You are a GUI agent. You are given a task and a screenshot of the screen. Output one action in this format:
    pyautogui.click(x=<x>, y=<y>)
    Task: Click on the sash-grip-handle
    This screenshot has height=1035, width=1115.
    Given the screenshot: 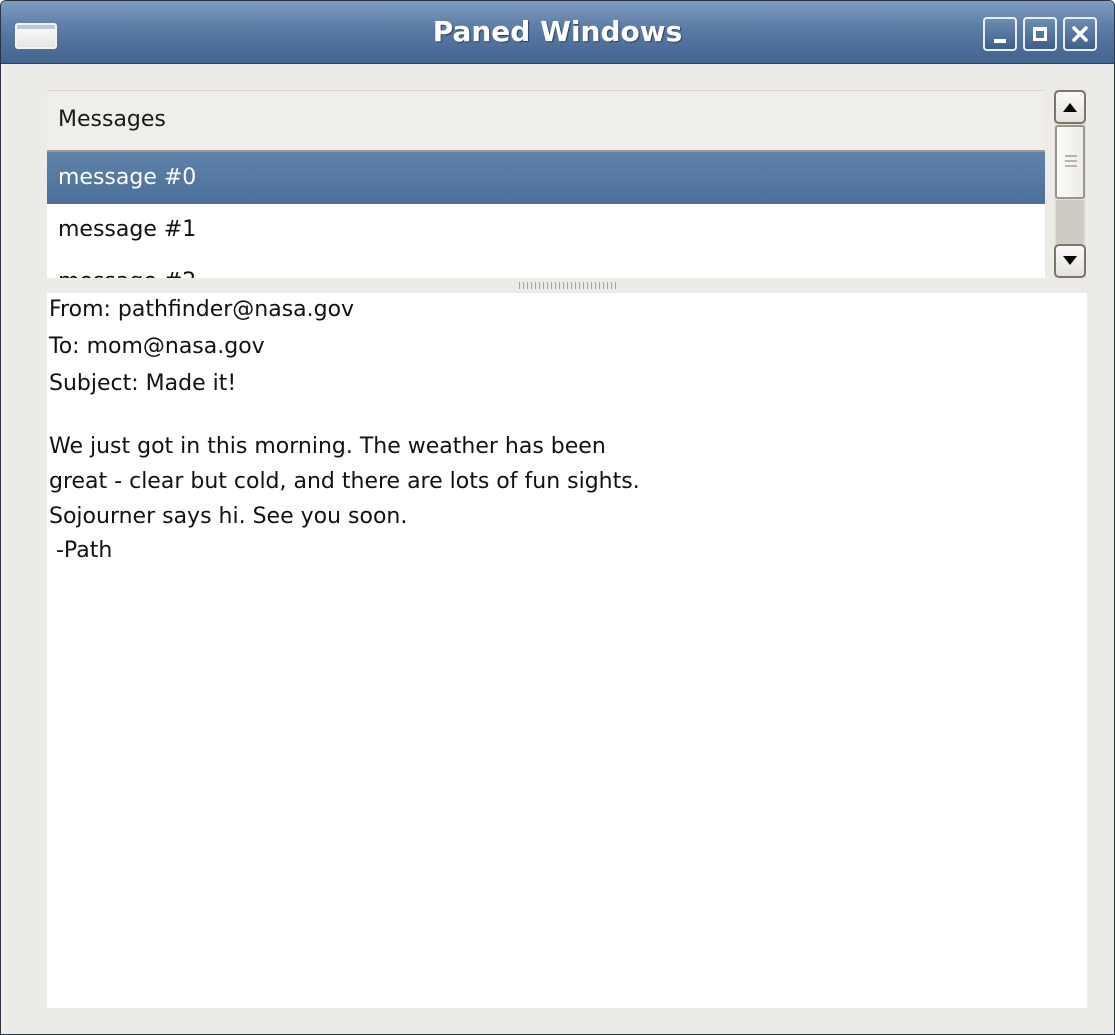 What is the action you would take?
    pyautogui.click(x=569, y=285)
    